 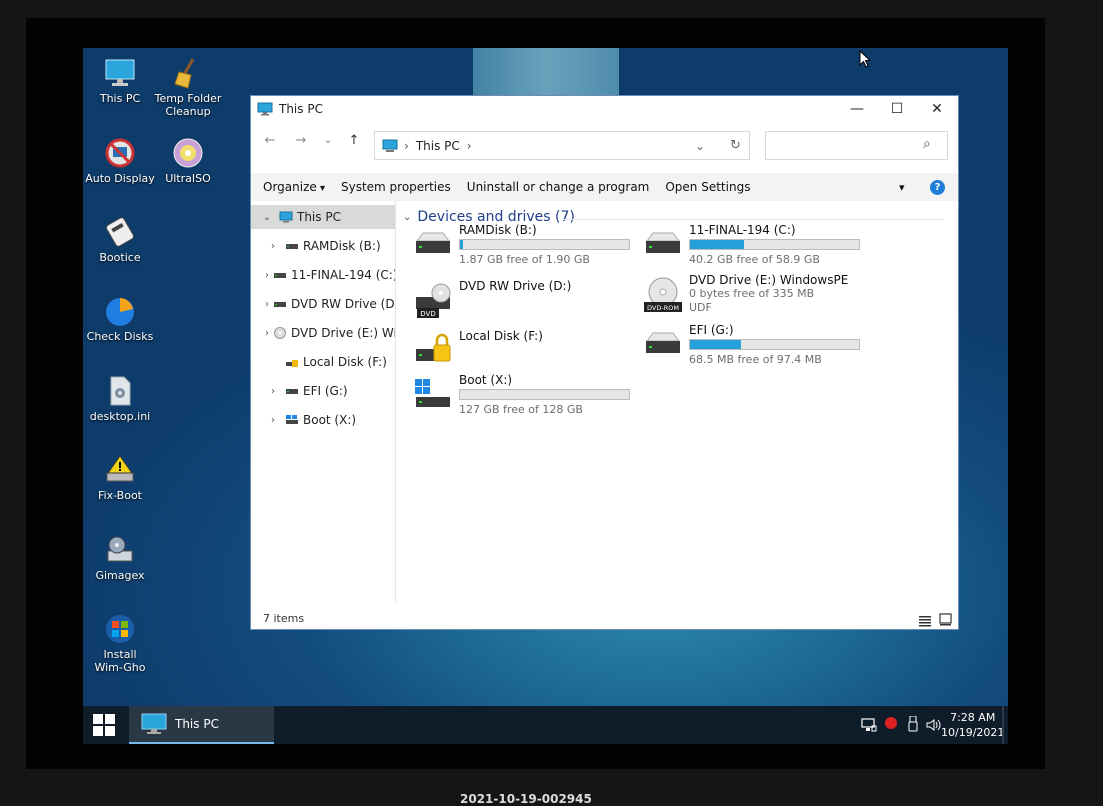 What do you see at coordinates (857, 108) in the screenshot?
I see `minimize-button: —` at bounding box center [857, 108].